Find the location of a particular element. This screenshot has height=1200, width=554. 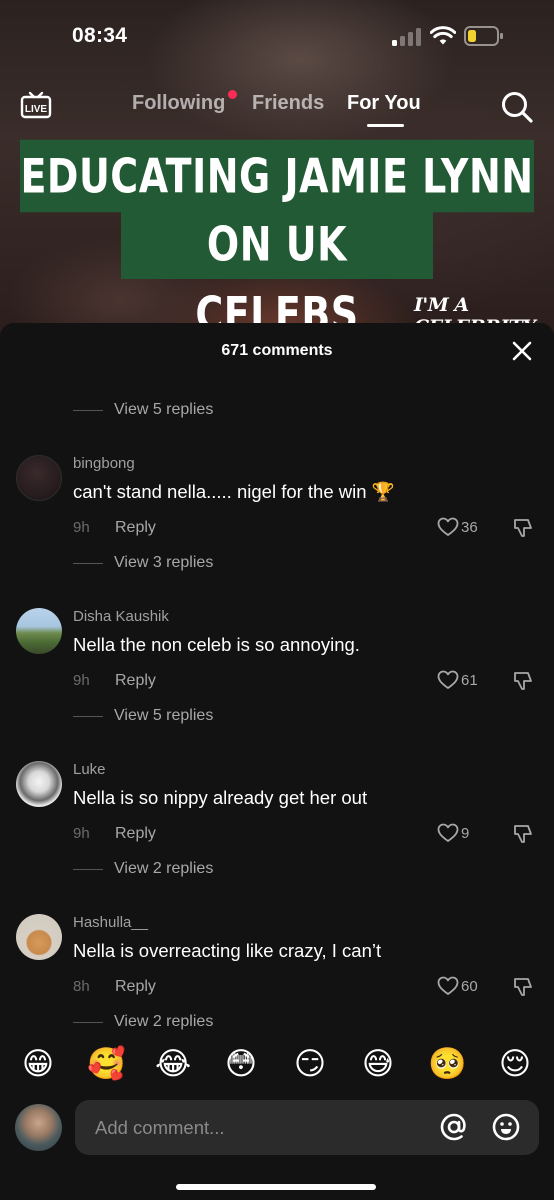

tab-for-you: For You is located at coordinates (384, 103).